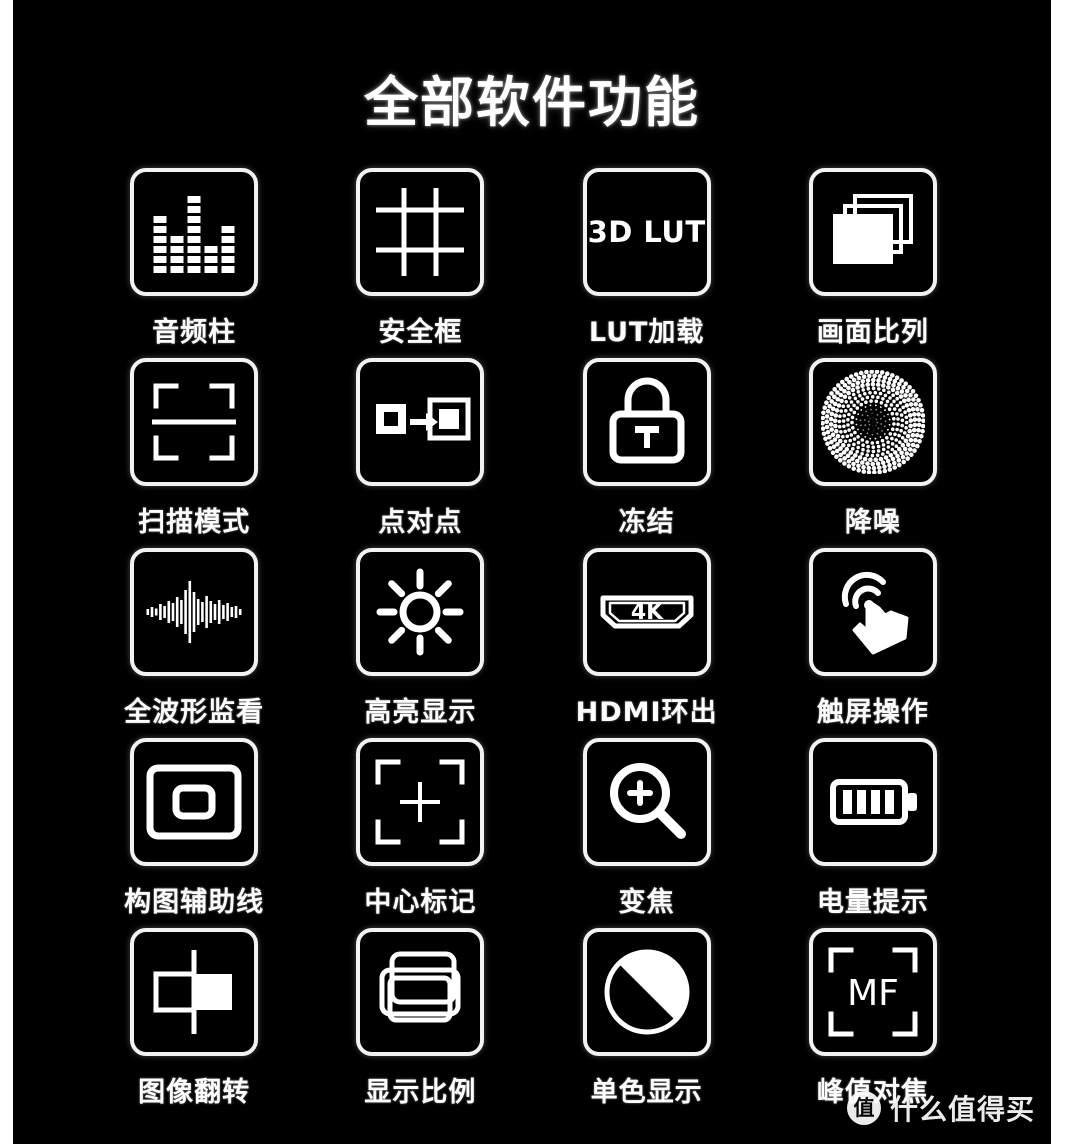  I want to click on feature-label: 构图辅助线, so click(194, 902).